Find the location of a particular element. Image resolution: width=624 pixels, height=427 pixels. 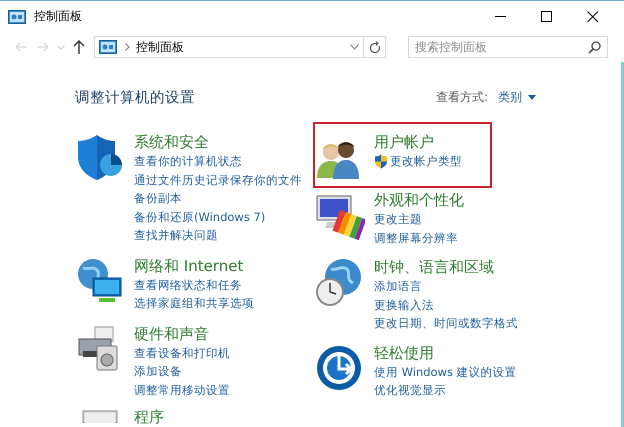

refresh-button is located at coordinates (375, 47).